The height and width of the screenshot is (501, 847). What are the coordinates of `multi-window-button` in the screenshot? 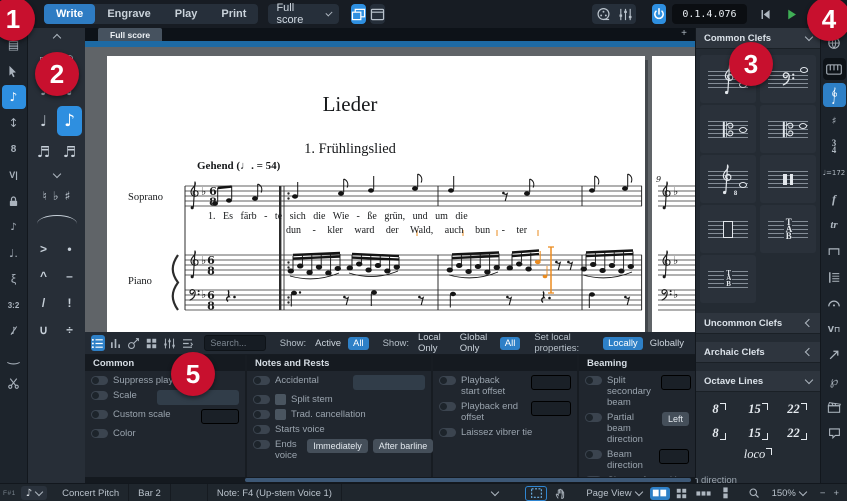 It's located at (359, 14).